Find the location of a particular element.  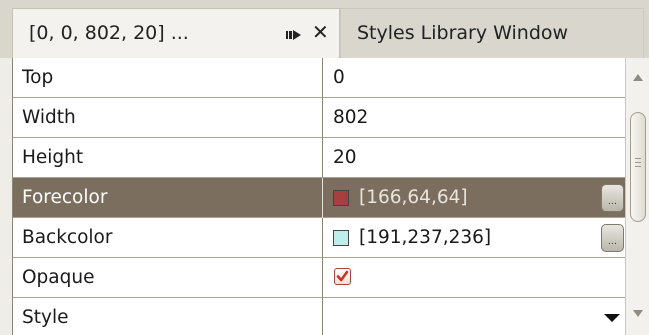

opaque-checkbox is located at coordinates (342, 276).